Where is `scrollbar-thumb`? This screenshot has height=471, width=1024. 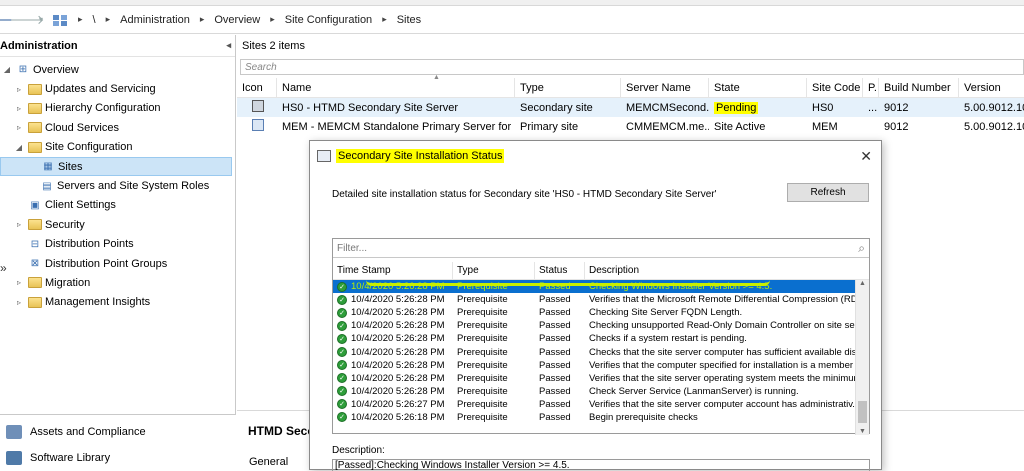 scrollbar-thumb is located at coordinates (862, 412).